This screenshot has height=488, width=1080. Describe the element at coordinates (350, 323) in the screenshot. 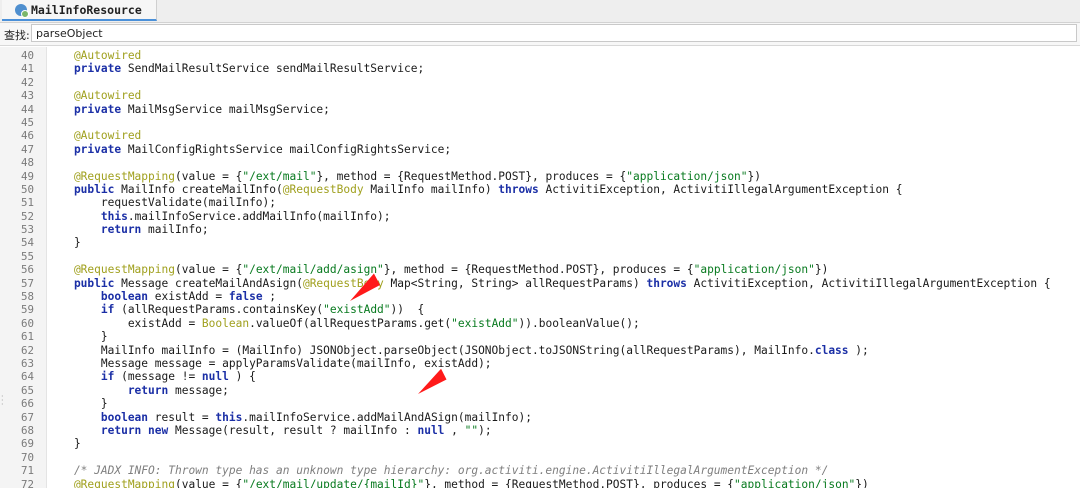

I see `code-token: .valueOf(allRequestParams.get(` at that location.